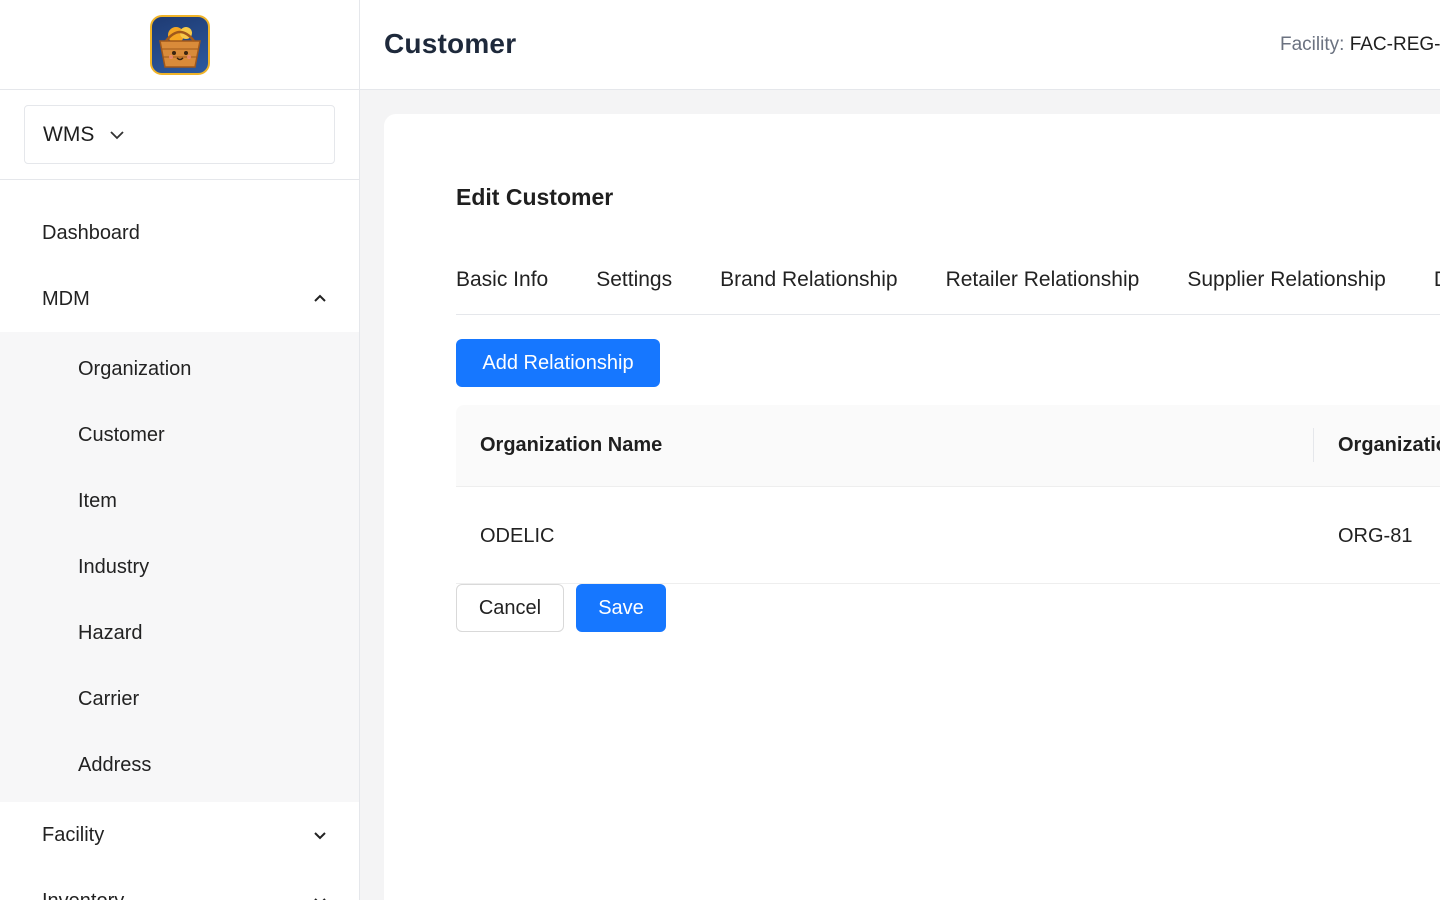  What do you see at coordinates (91, 232) in the screenshot?
I see `sidebar-item-label: Dashboard` at bounding box center [91, 232].